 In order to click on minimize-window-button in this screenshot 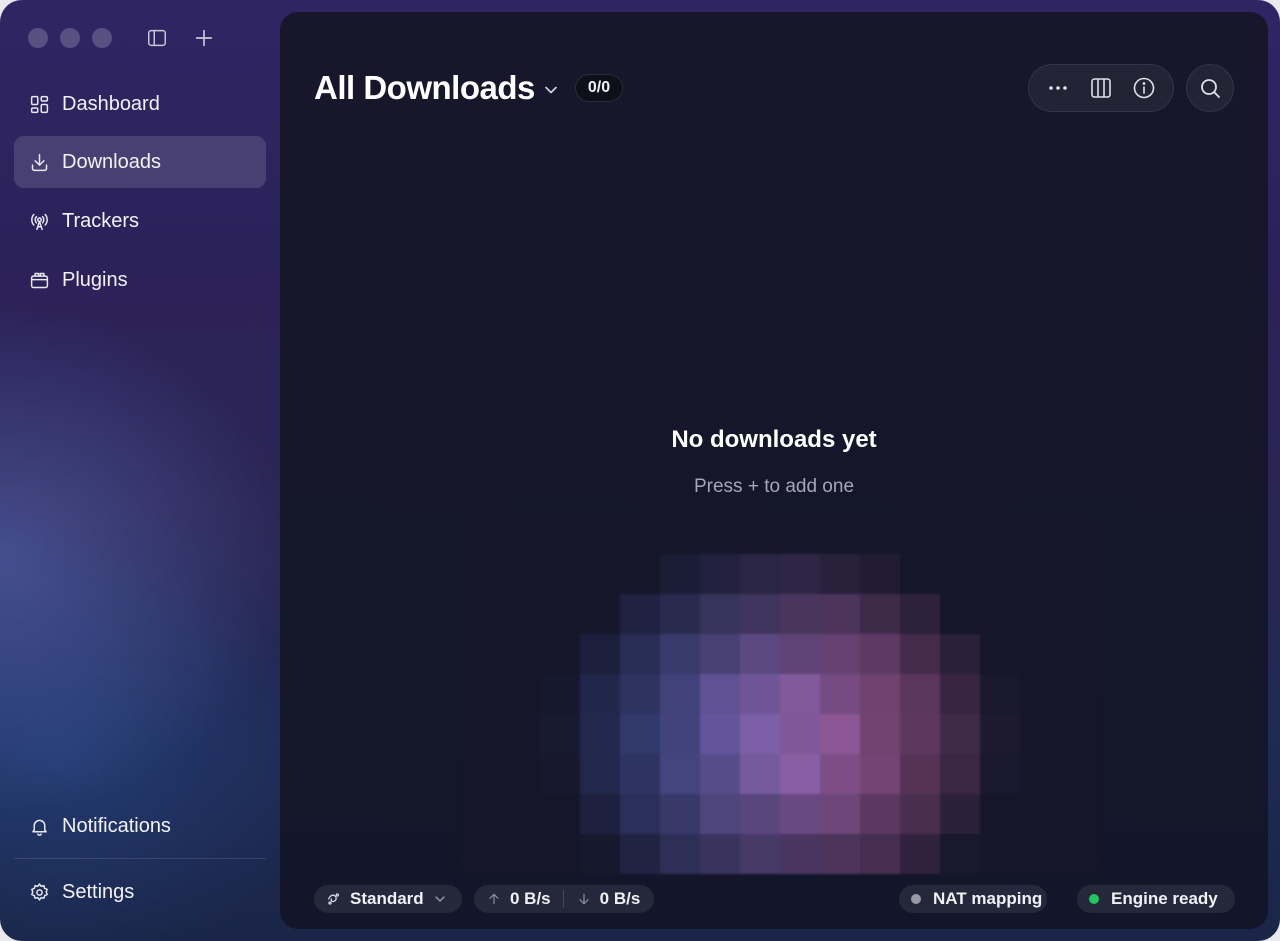, I will do `click(70, 38)`.